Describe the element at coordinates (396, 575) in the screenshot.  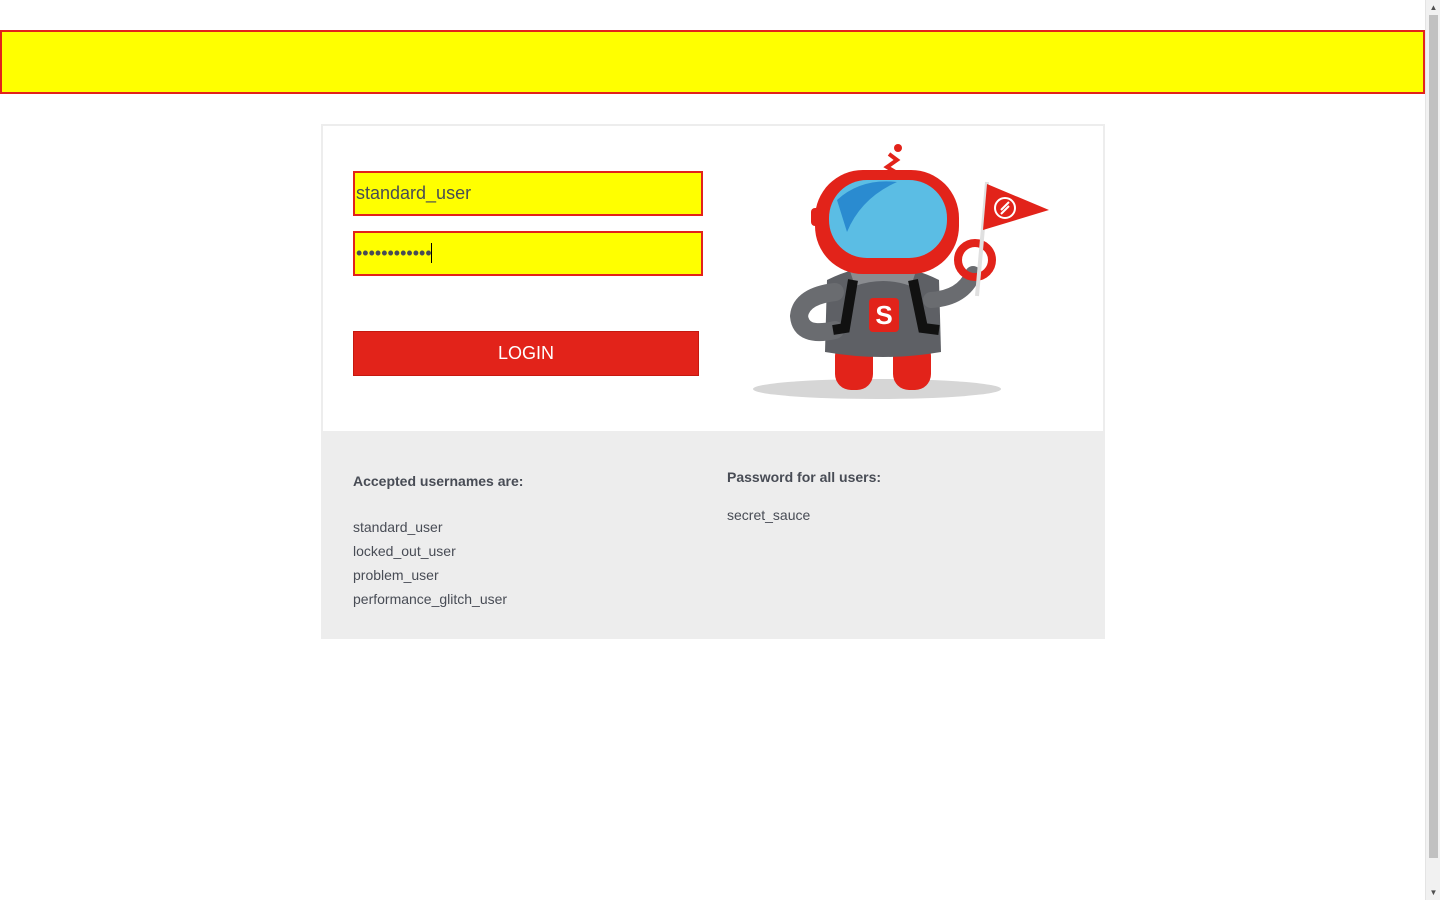
I see `username-item: problem_user` at that location.